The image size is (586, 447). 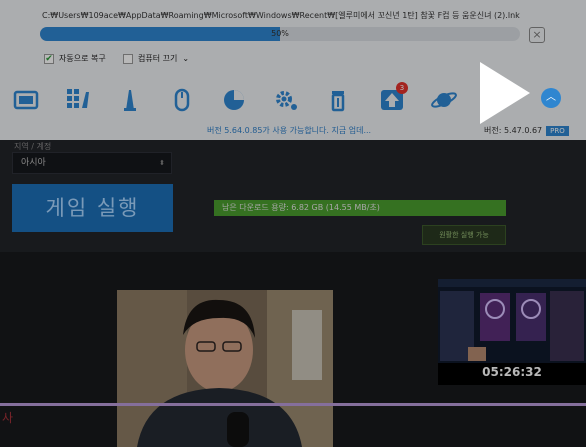 I want to click on shutdown-checkbox, so click(x=128, y=58).